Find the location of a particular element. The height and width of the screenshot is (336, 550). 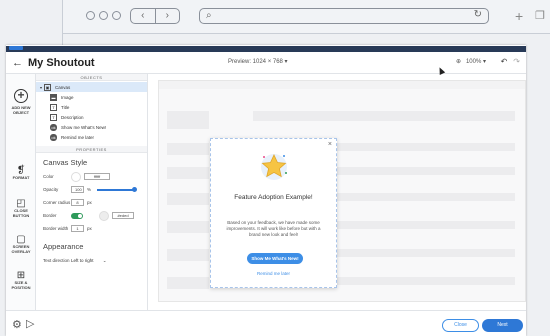

opacity-slider is located at coordinates (117, 189).